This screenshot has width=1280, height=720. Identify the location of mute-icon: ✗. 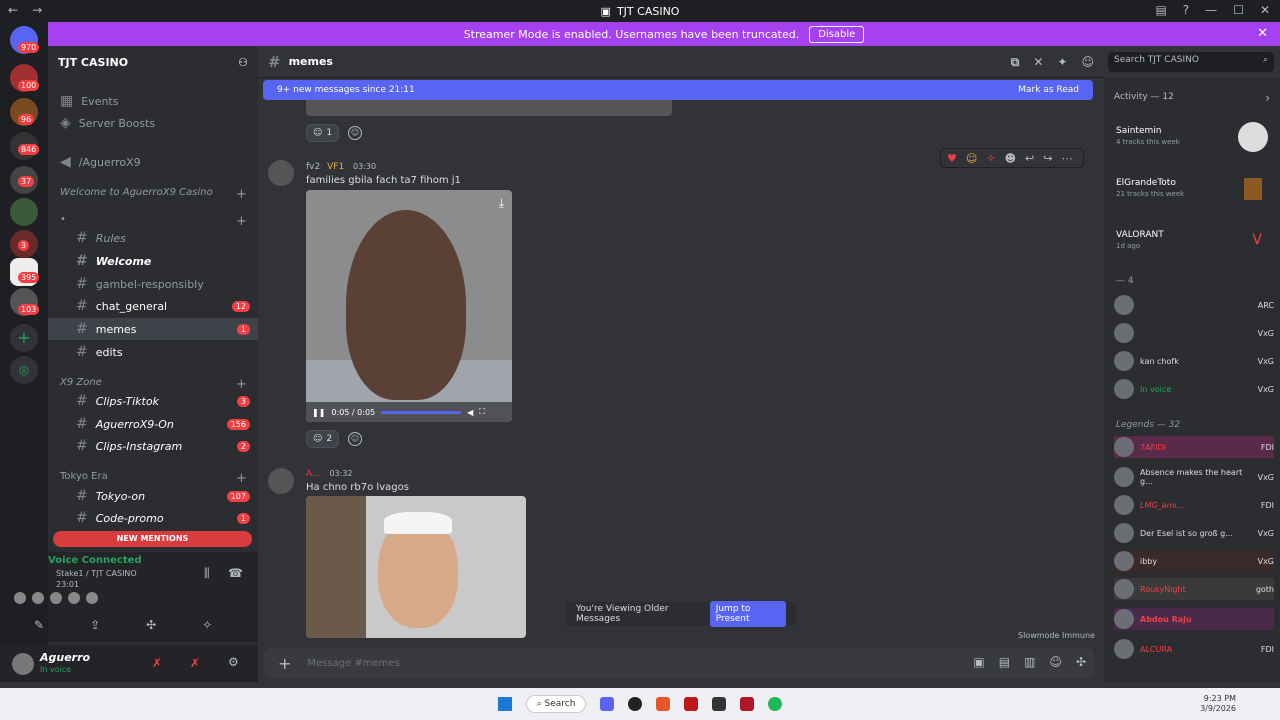
(157, 663).